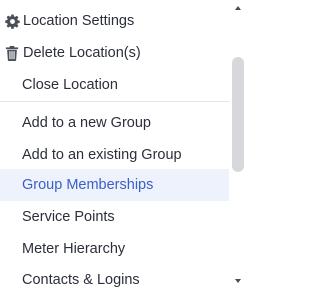 Image resolution: width=320 pixels, height=289 pixels. What do you see at coordinates (88, 185) in the screenshot?
I see `menu-item-label: Group Memberships` at bounding box center [88, 185].